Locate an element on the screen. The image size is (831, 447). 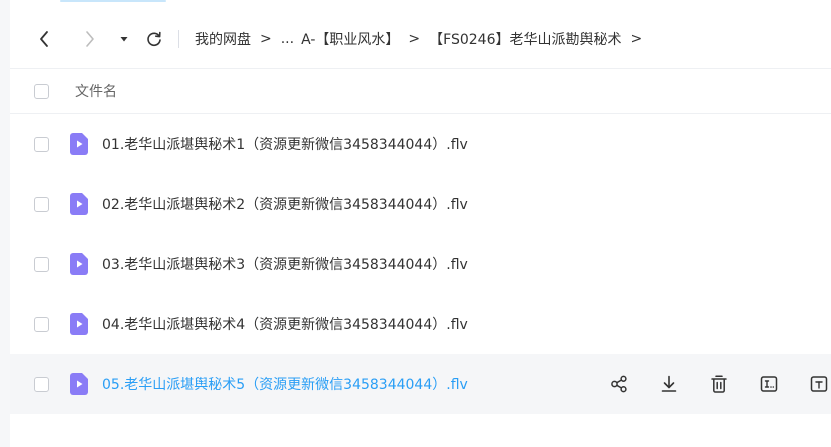
download-button is located at coordinates (669, 384).